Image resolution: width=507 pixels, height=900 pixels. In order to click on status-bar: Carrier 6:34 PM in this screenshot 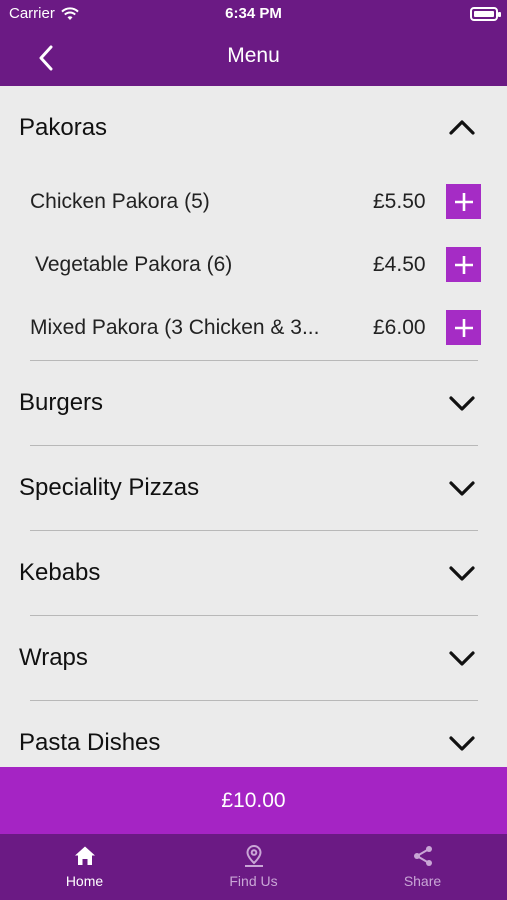, I will do `click(253, 15)`.